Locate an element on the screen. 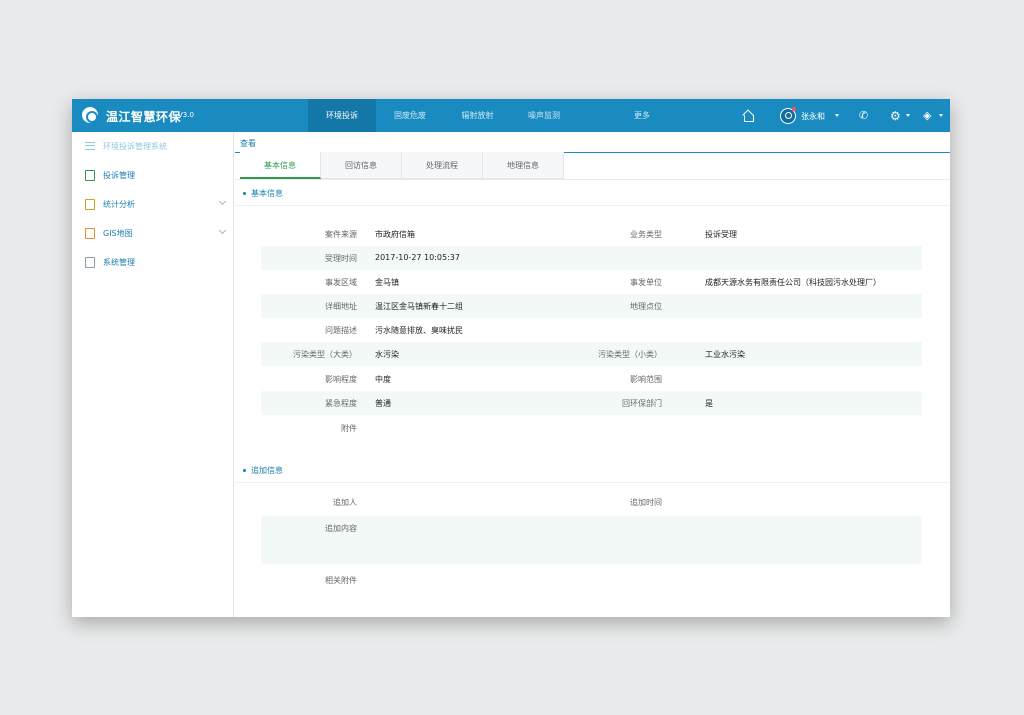  tab-geo-info: 地理信息 is located at coordinates (523, 165).